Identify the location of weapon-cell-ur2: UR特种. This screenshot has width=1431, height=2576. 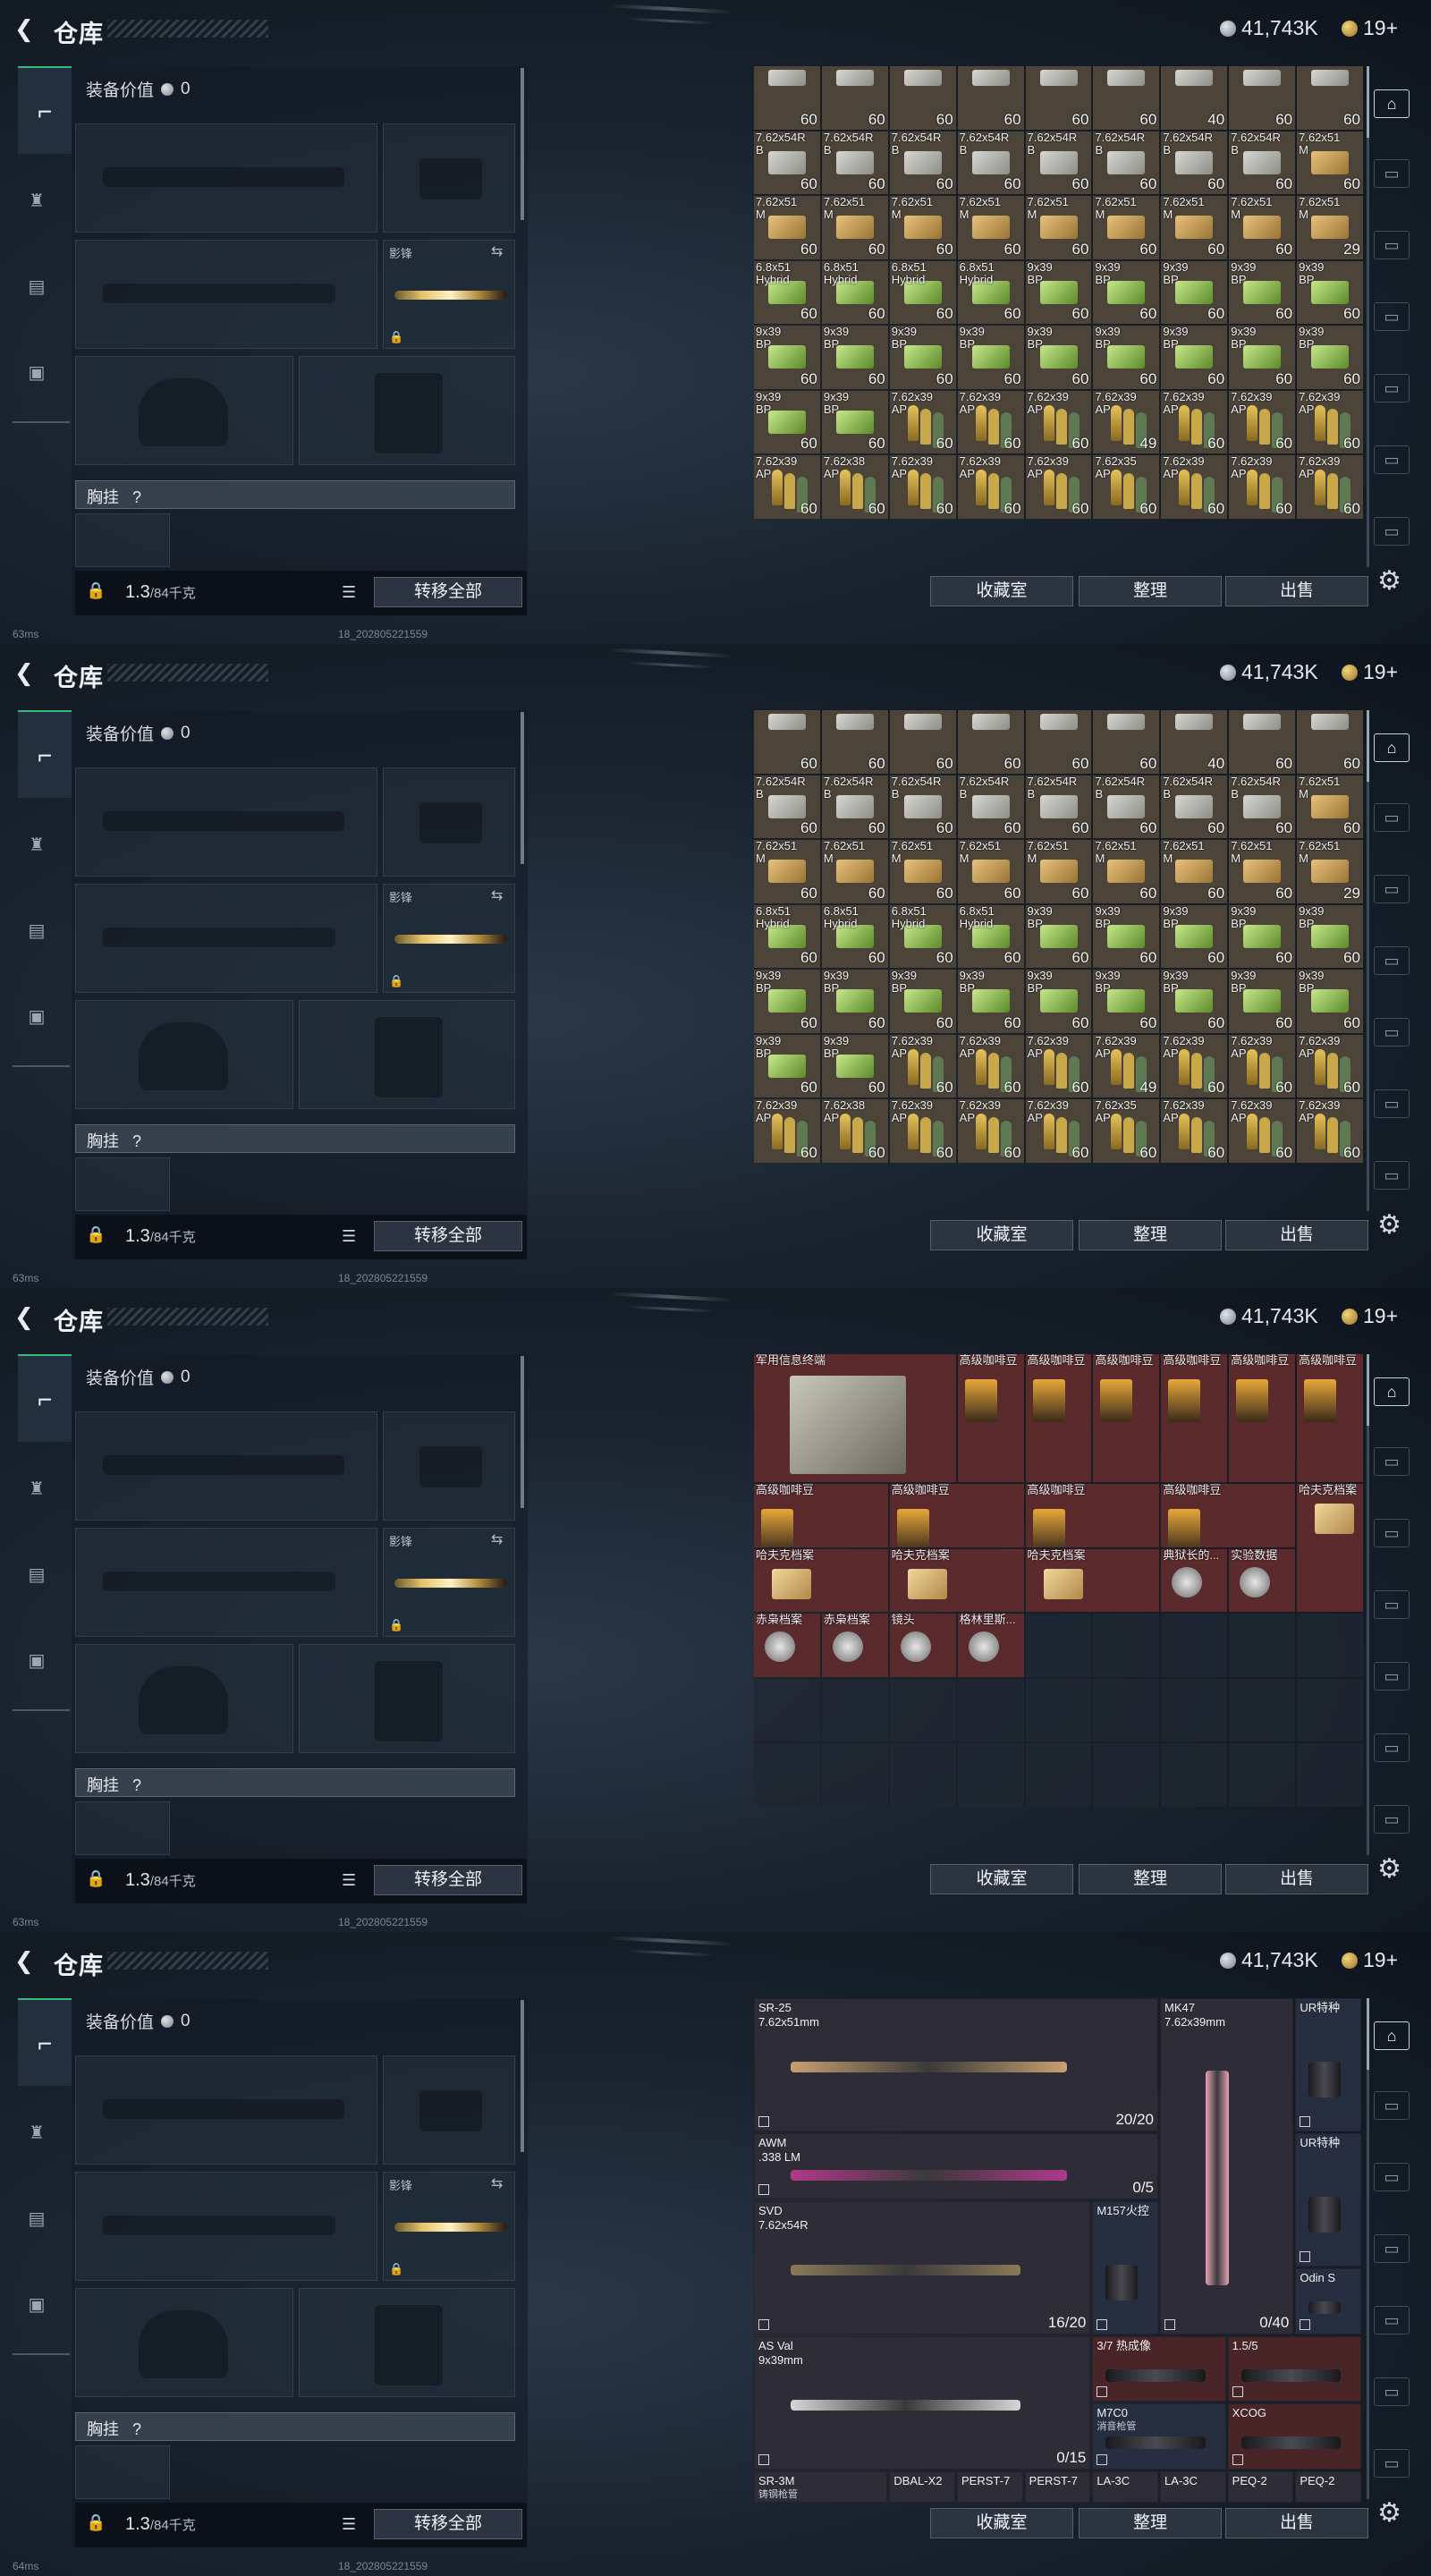
(1328, 2200).